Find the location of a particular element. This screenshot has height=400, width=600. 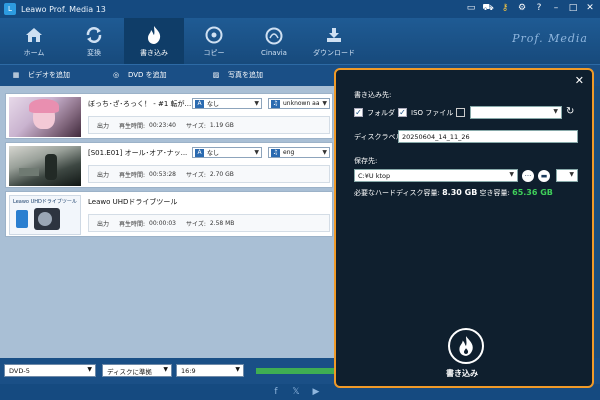

duration-value: 00:23:40 is located at coordinates (162, 125).